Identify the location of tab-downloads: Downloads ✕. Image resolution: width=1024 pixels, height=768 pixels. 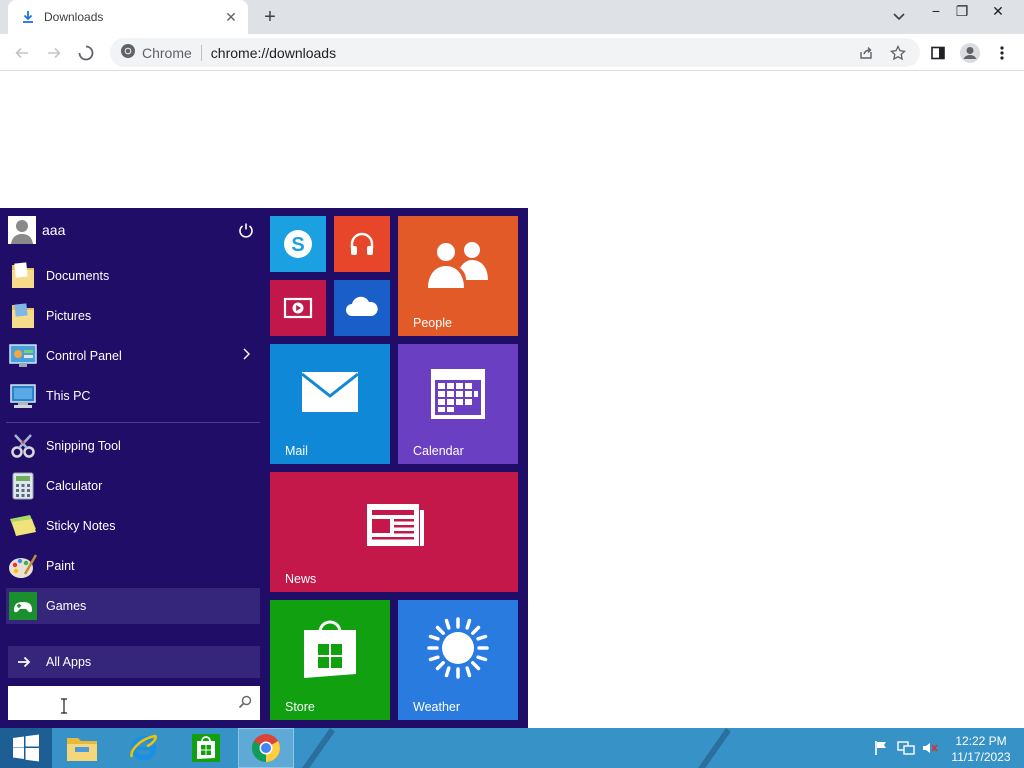
(128, 17).